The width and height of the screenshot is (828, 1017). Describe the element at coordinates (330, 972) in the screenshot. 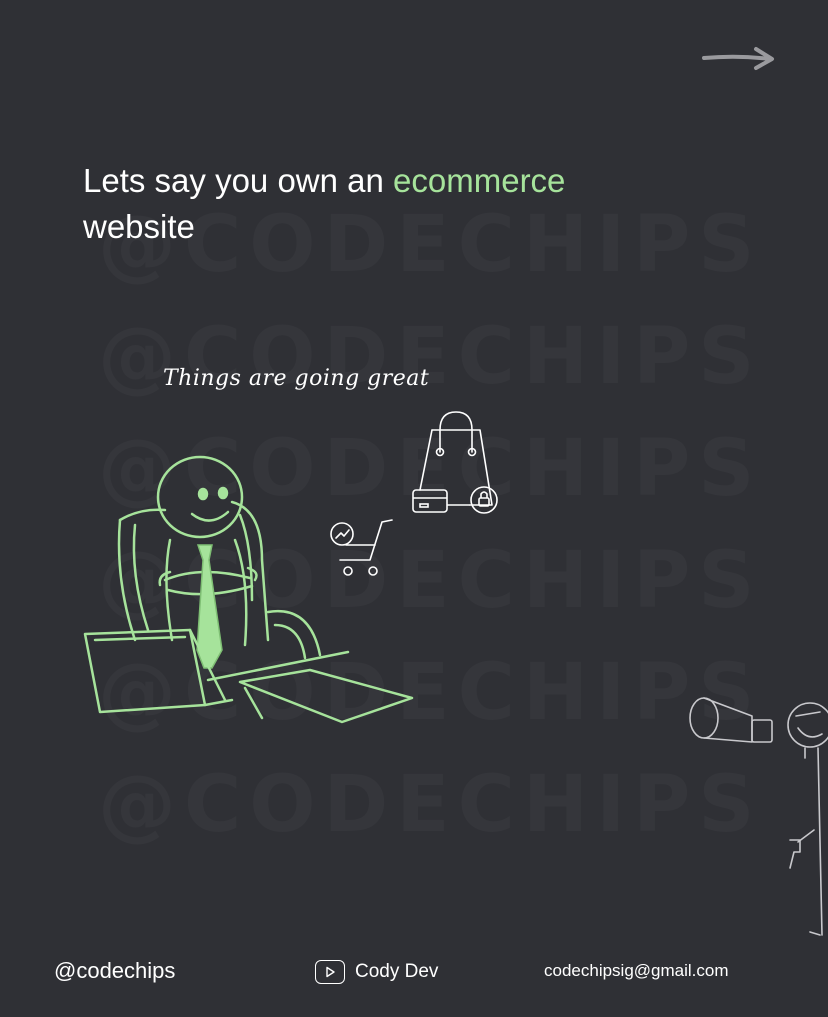

I see `play-icon` at that location.